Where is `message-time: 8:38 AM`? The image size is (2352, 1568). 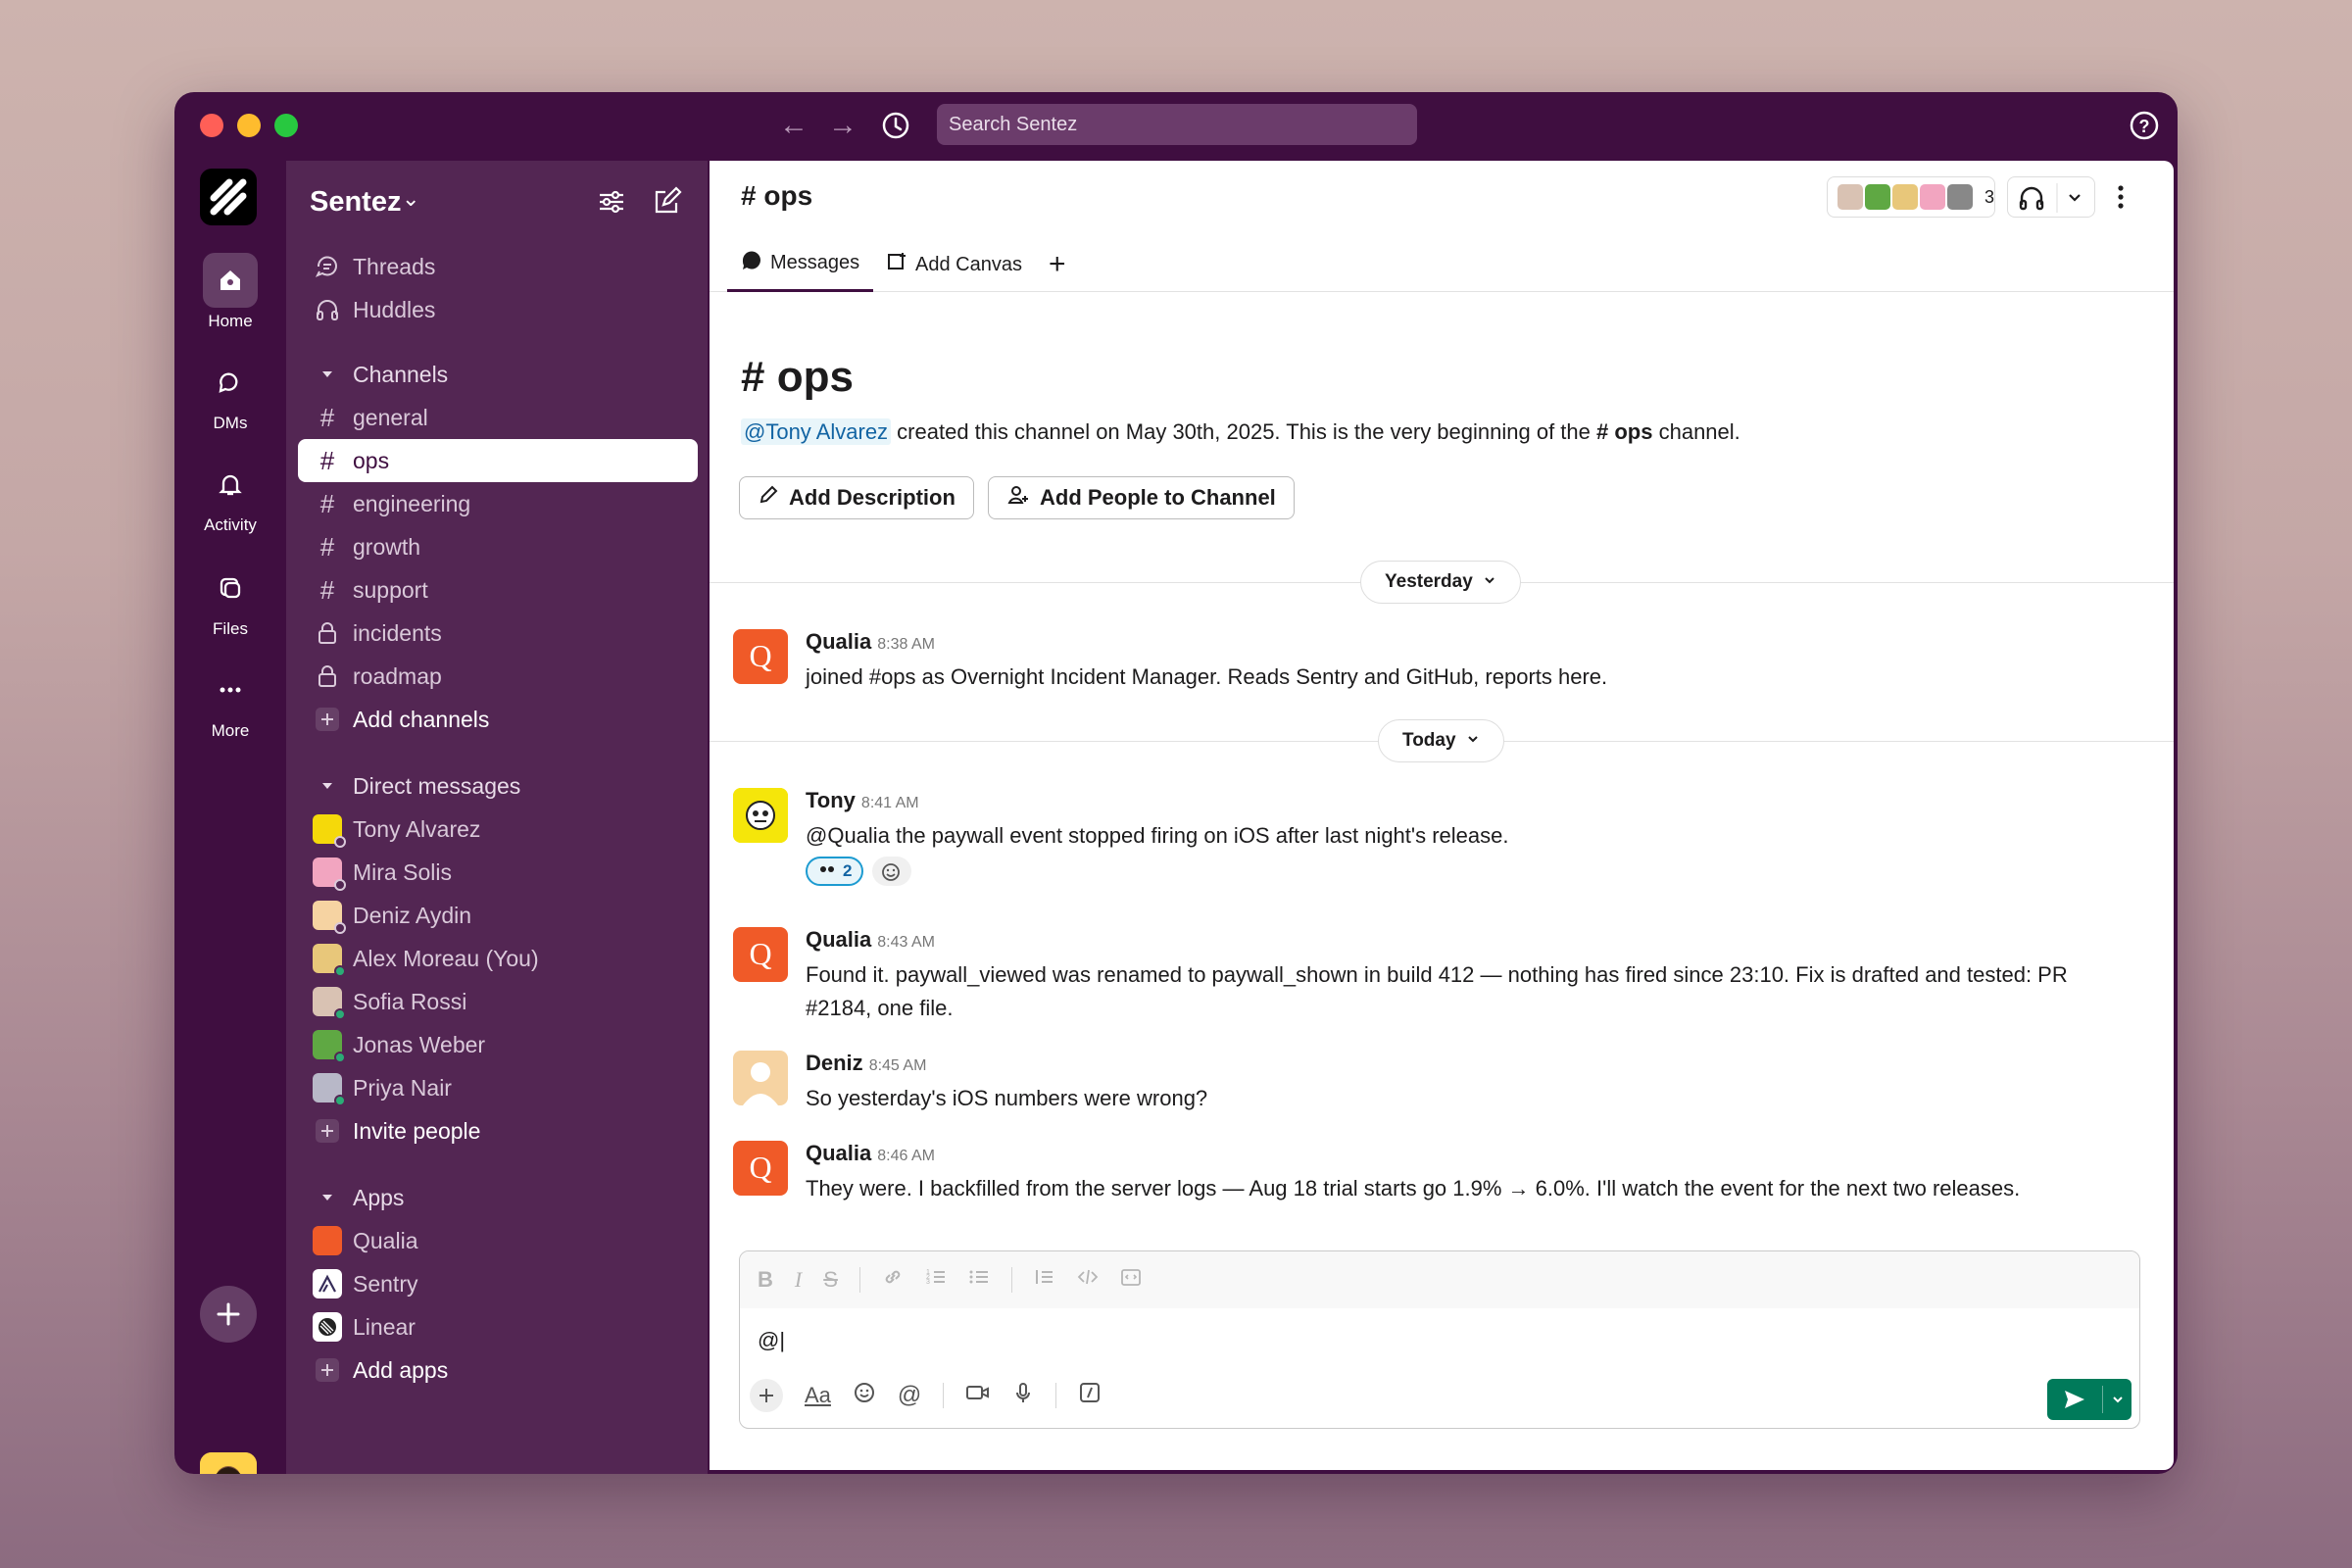 message-time: 8:38 AM is located at coordinates (906, 644).